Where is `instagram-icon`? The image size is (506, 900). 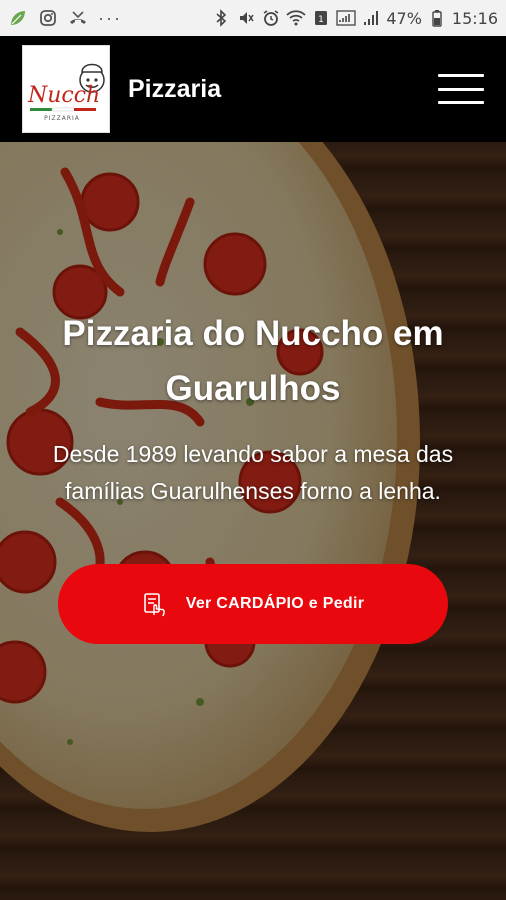 instagram-icon is located at coordinates (48, 18).